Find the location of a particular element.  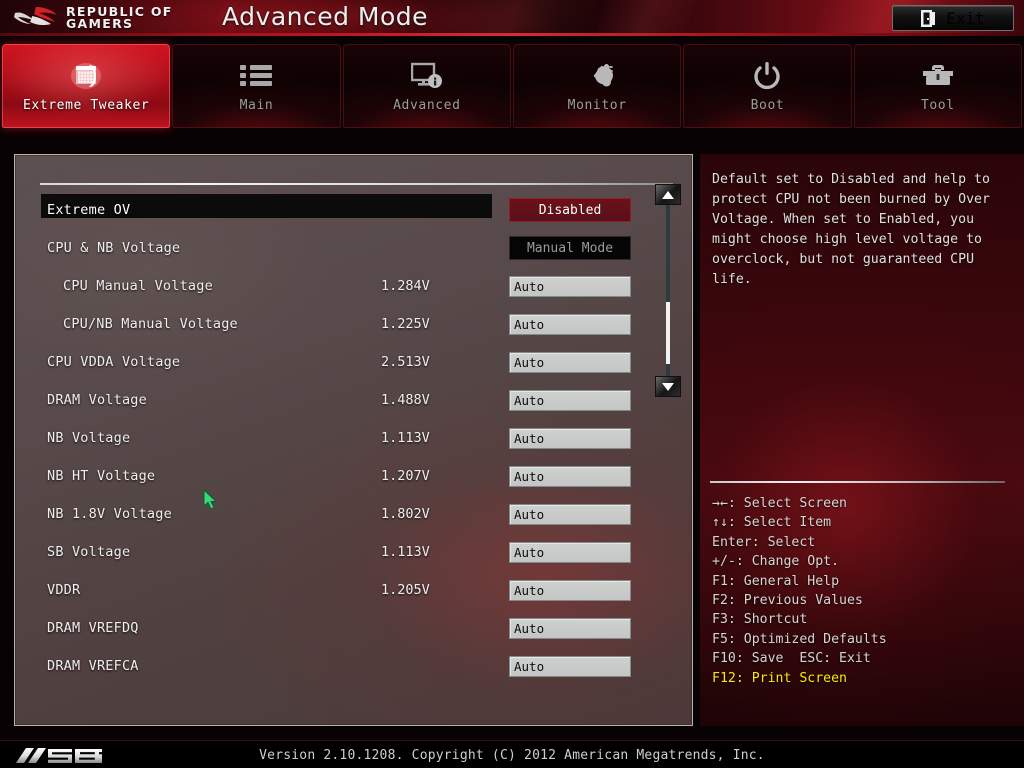

setting-measured-value: 1.205V is located at coordinates (405, 590).